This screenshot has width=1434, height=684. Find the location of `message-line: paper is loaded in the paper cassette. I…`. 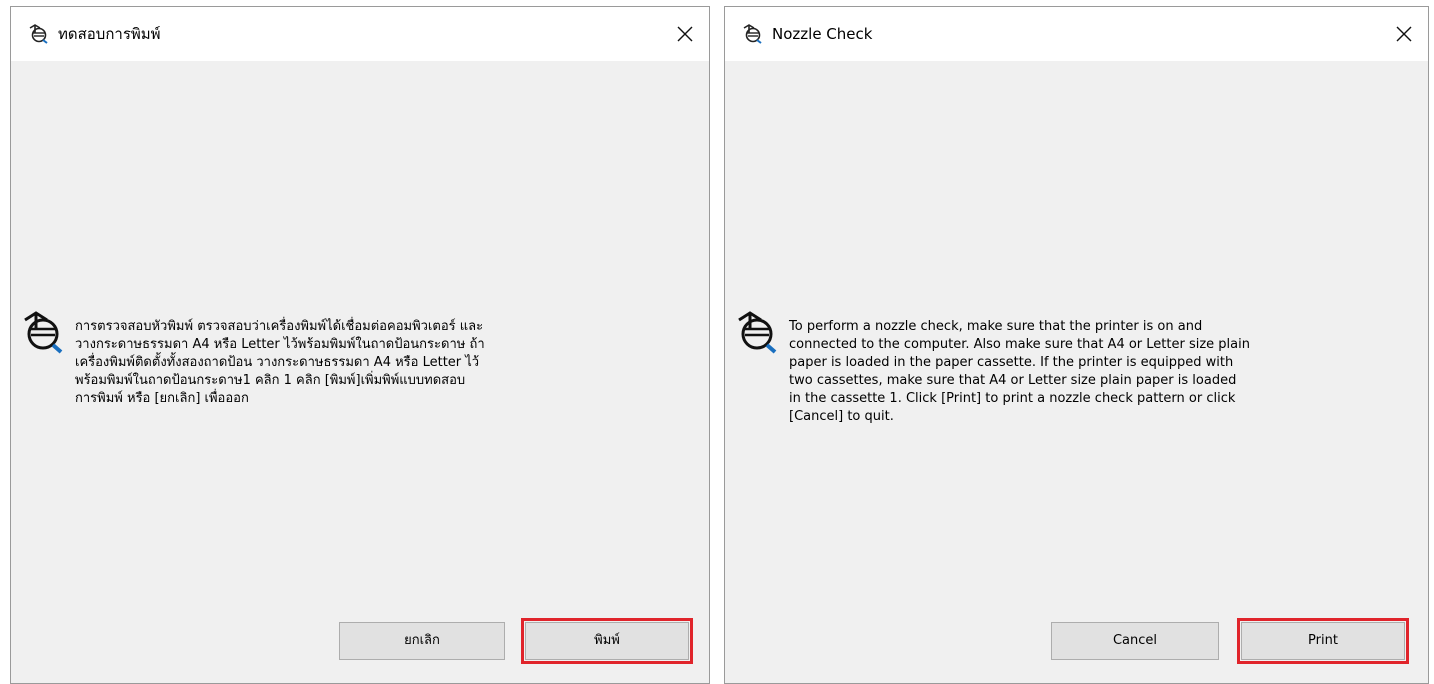

message-line: paper is loaded in the paper cassette. I… is located at coordinates (1011, 362).